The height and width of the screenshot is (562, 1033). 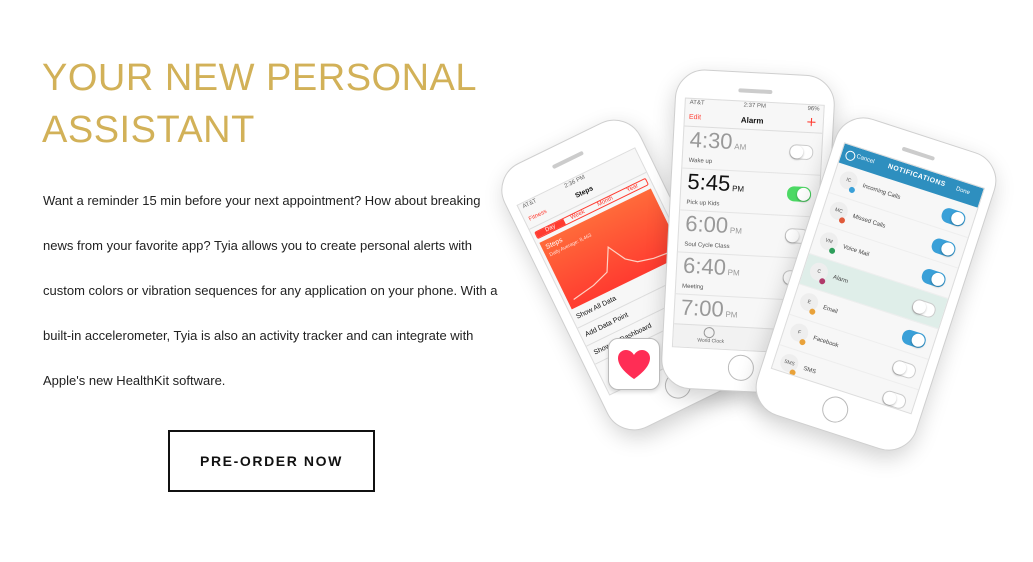 I want to click on alarm-ampm: AM, so click(x=740, y=147).